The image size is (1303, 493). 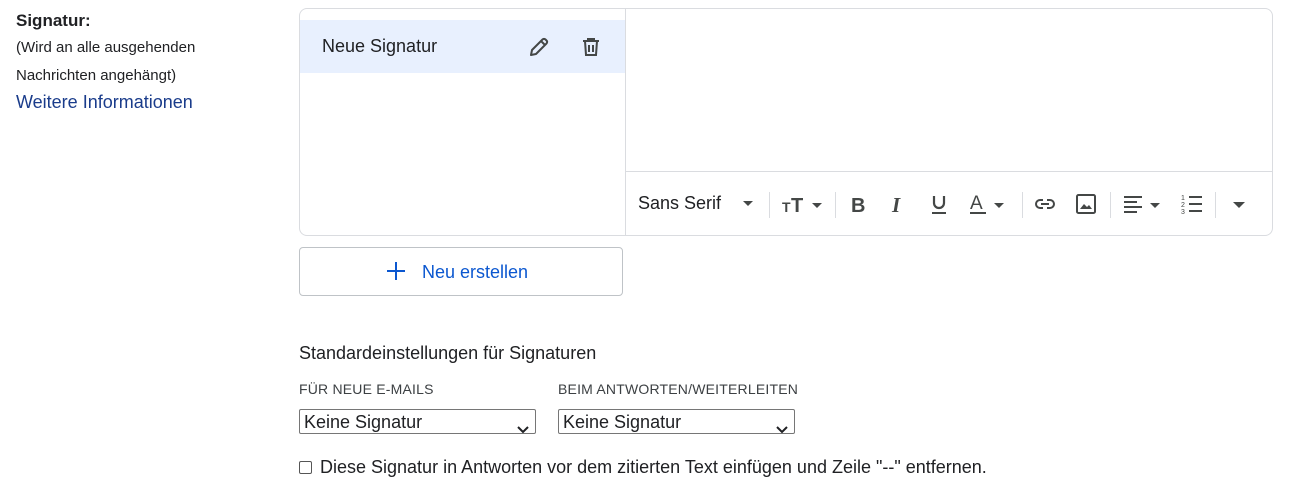 I want to click on reply-forward-signature-select: Keine Signatur, so click(x=676, y=421).